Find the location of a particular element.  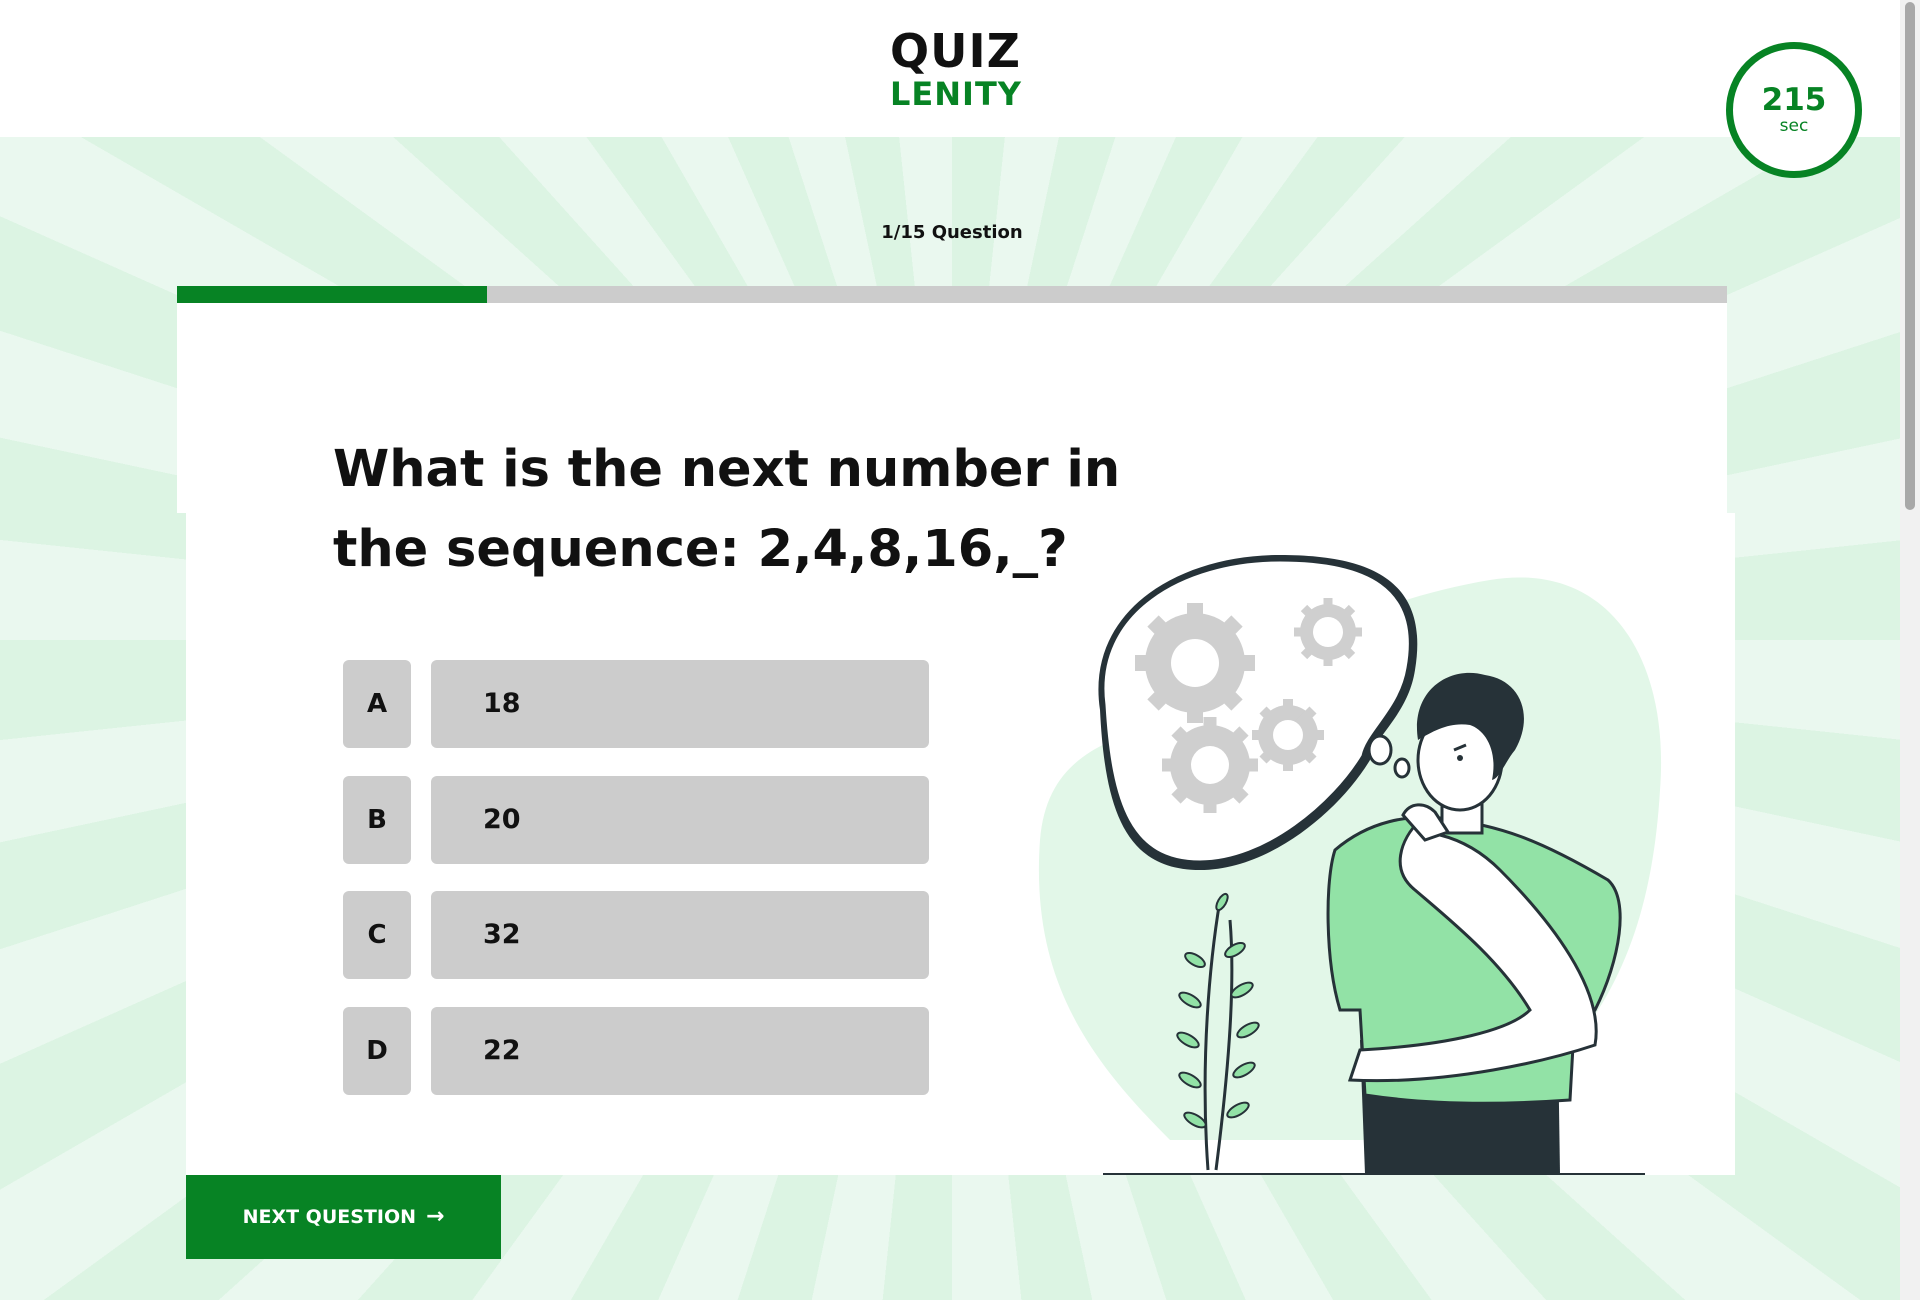

next-question-button: NEXT QUESTION → is located at coordinates (343, 1217).